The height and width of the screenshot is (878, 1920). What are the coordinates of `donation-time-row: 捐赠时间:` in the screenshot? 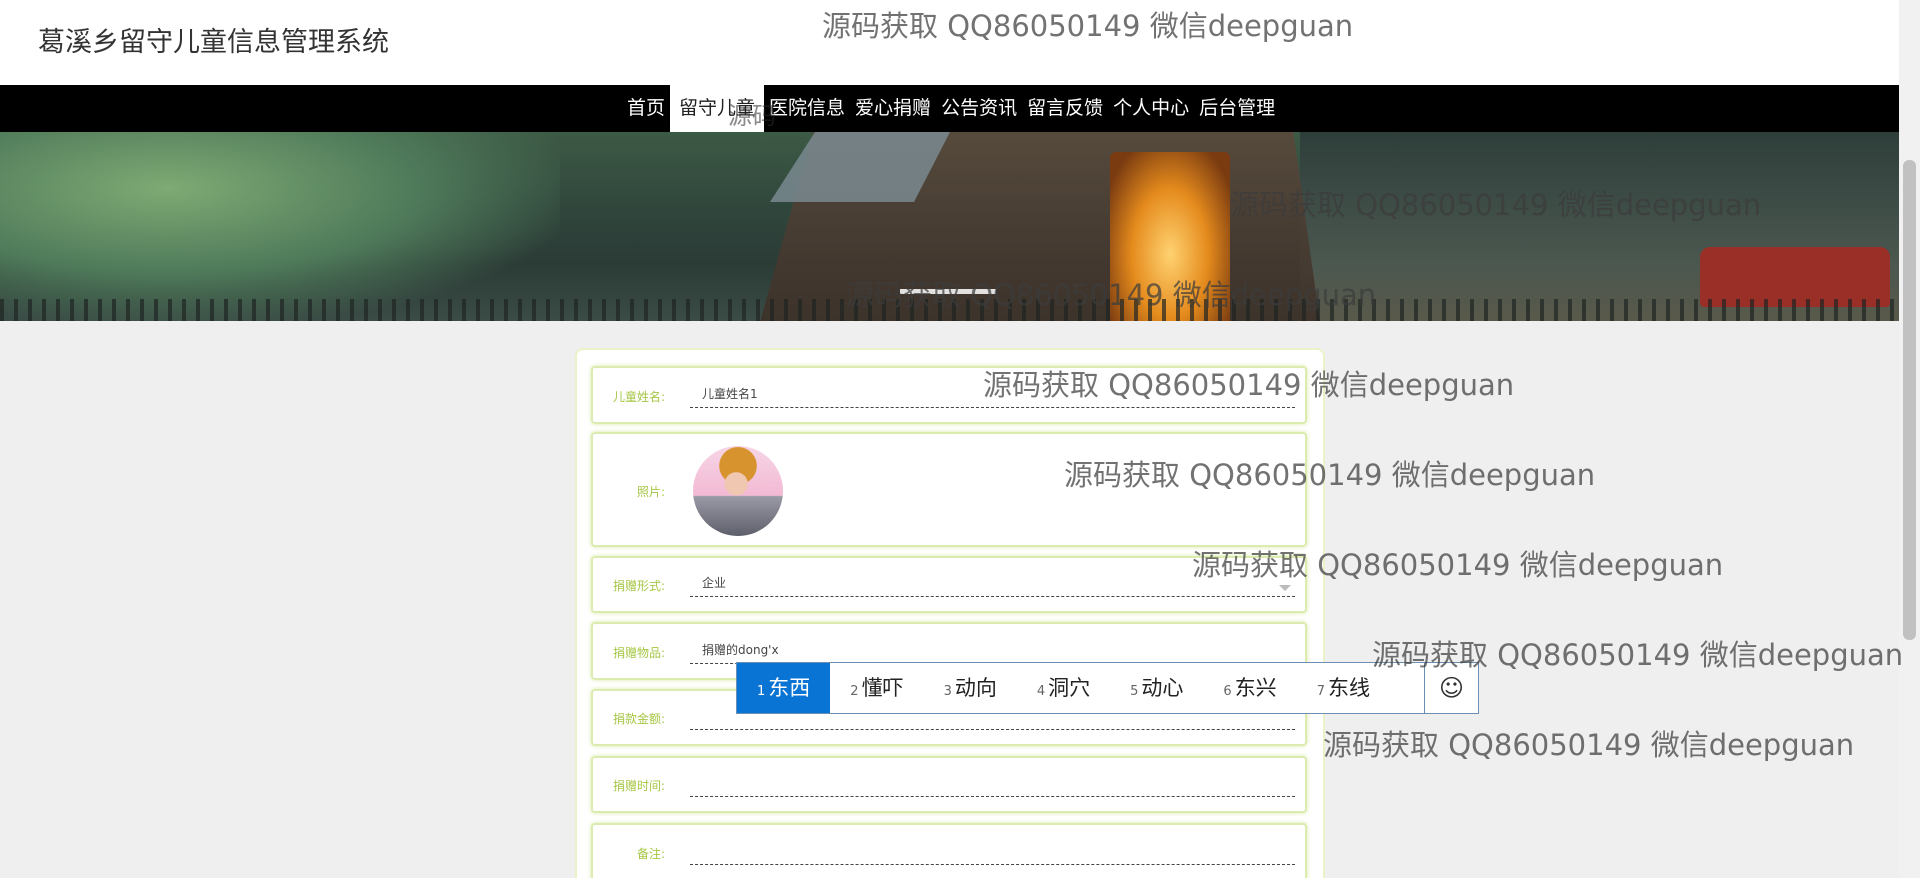 It's located at (949, 784).